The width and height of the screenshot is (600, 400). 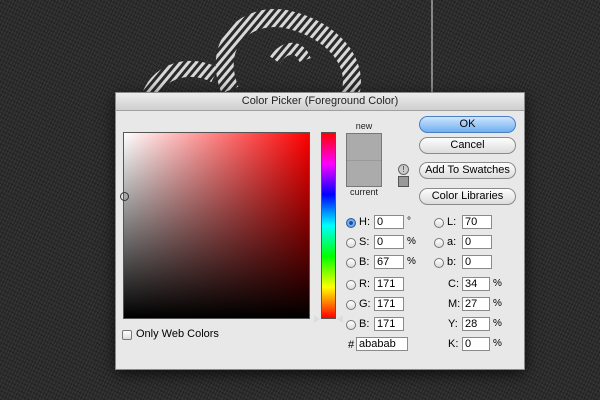 What do you see at coordinates (467, 145) in the screenshot?
I see `cancel-button: Cancel` at bounding box center [467, 145].